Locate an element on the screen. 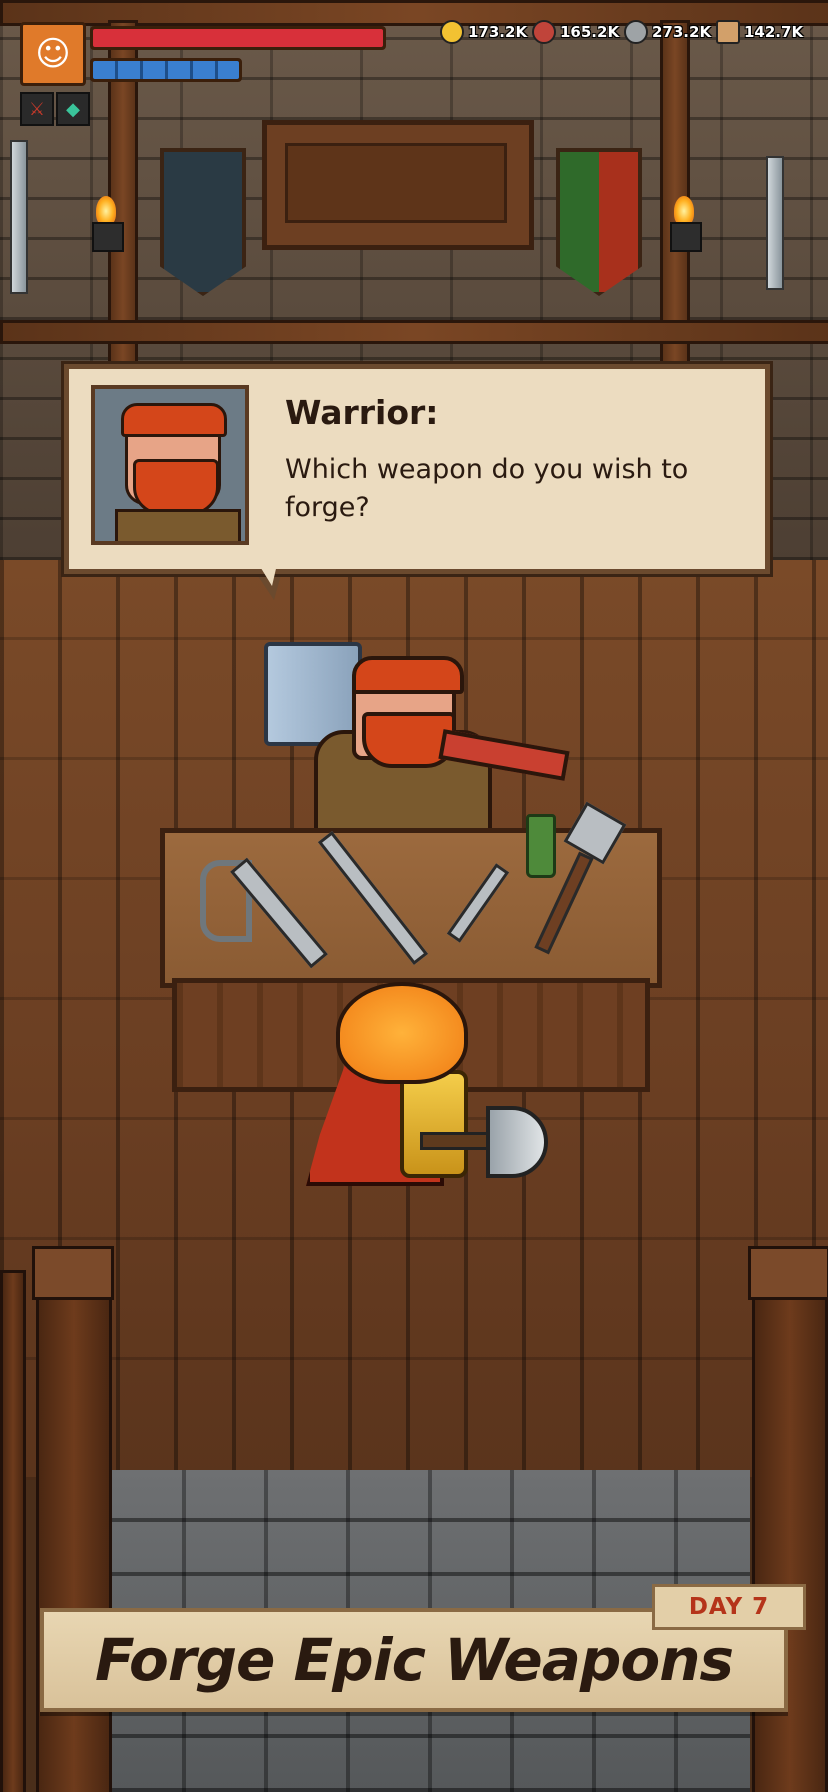 The width and height of the screenshot is (828, 1792). stone-icon is located at coordinates (636, 32).